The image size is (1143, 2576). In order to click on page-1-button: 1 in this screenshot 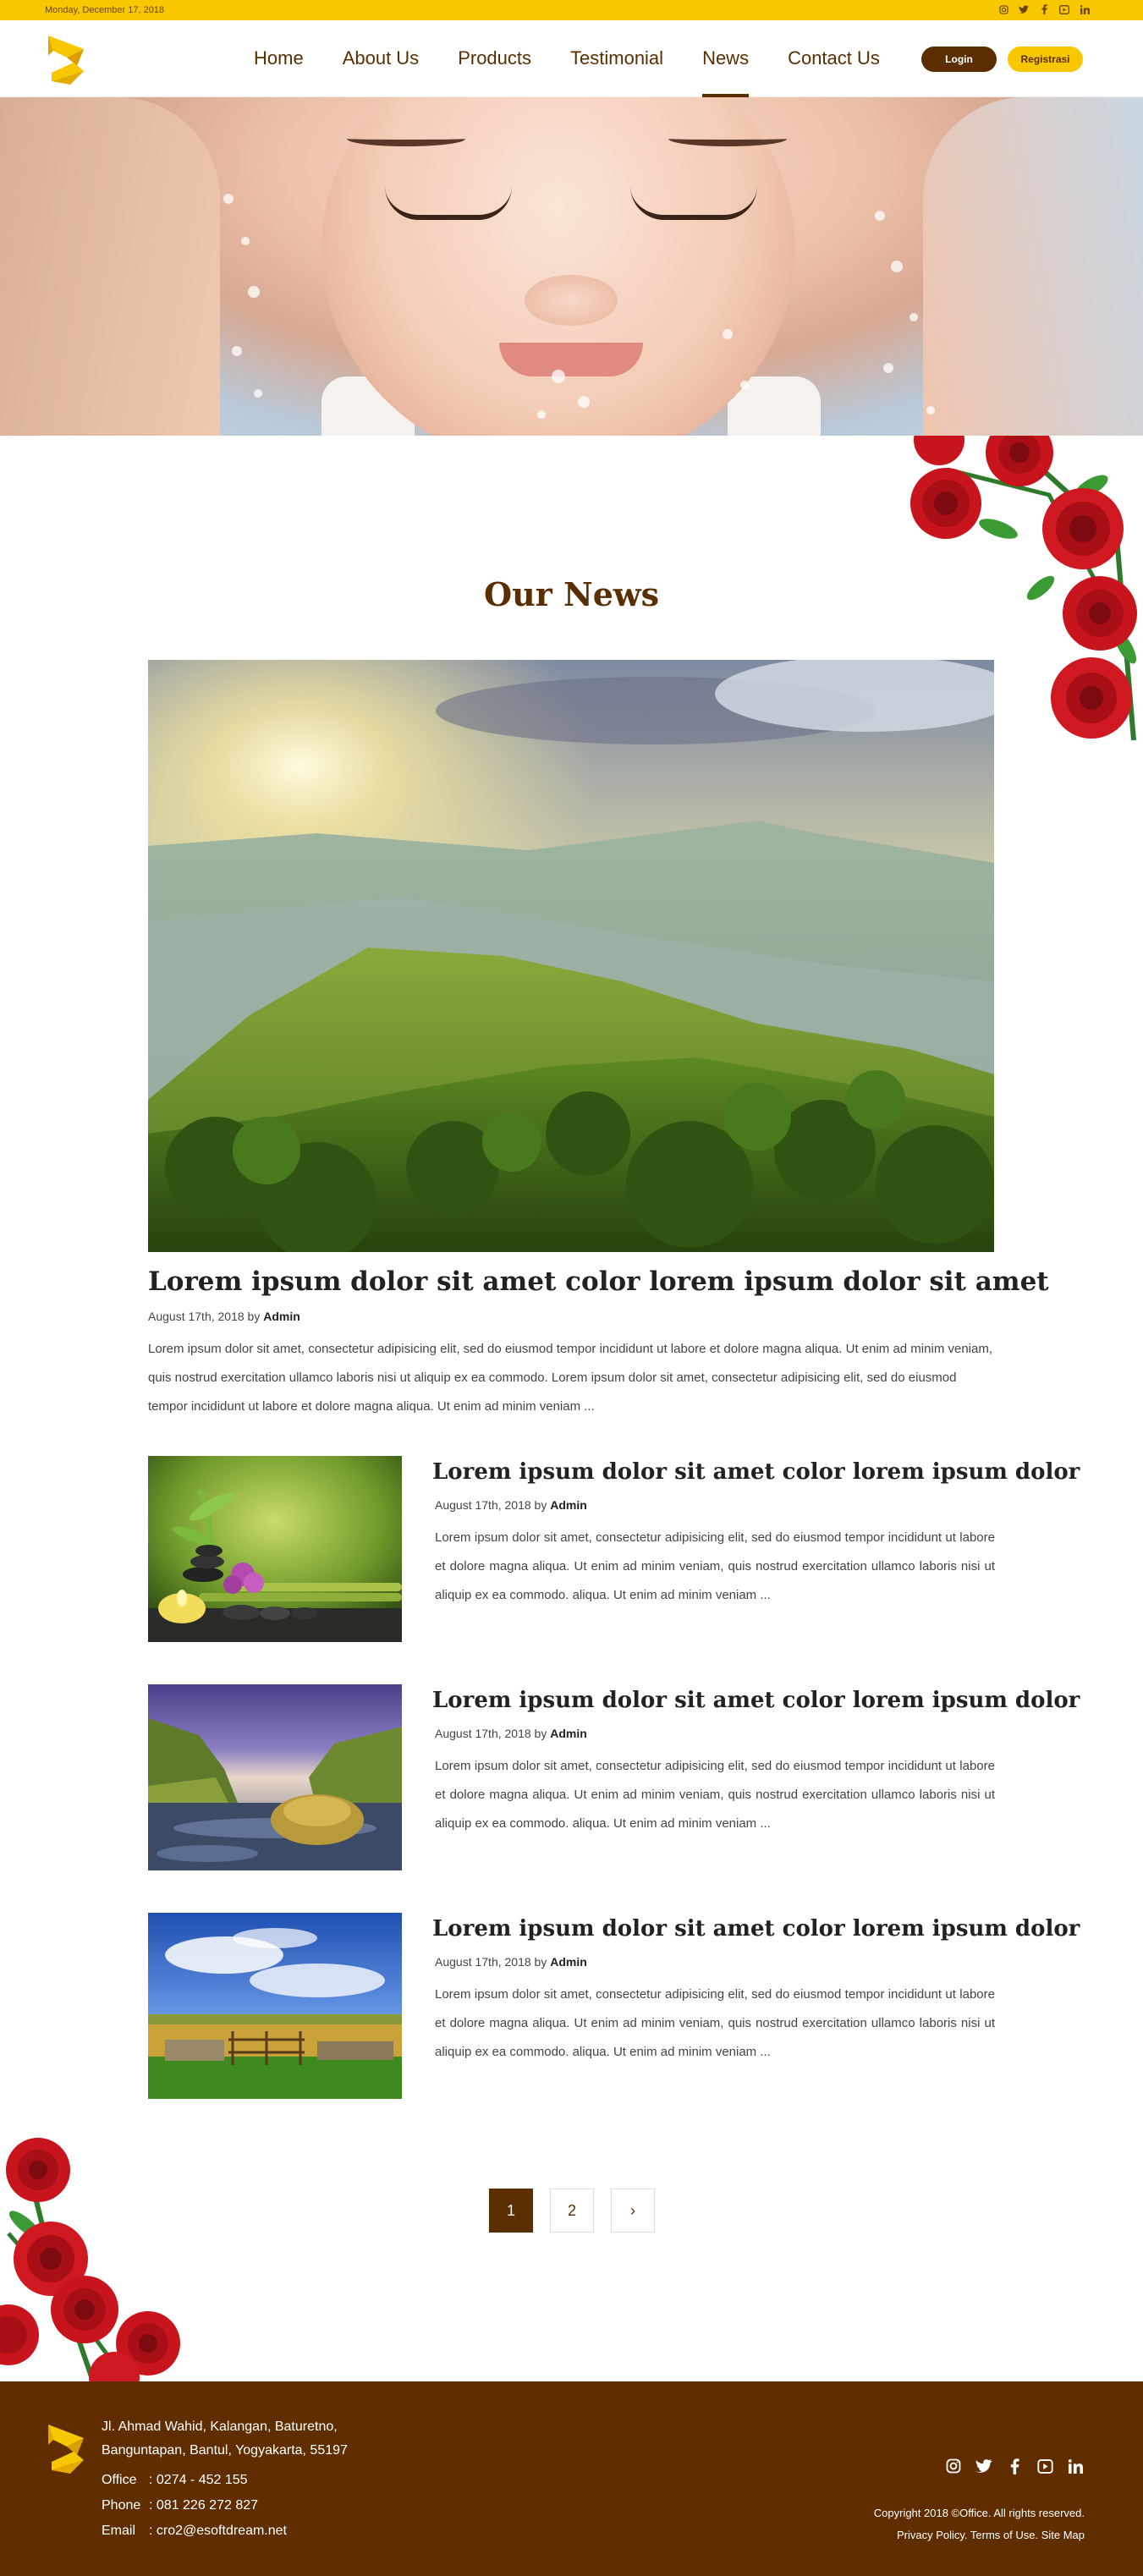, I will do `click(511, 2211)`.